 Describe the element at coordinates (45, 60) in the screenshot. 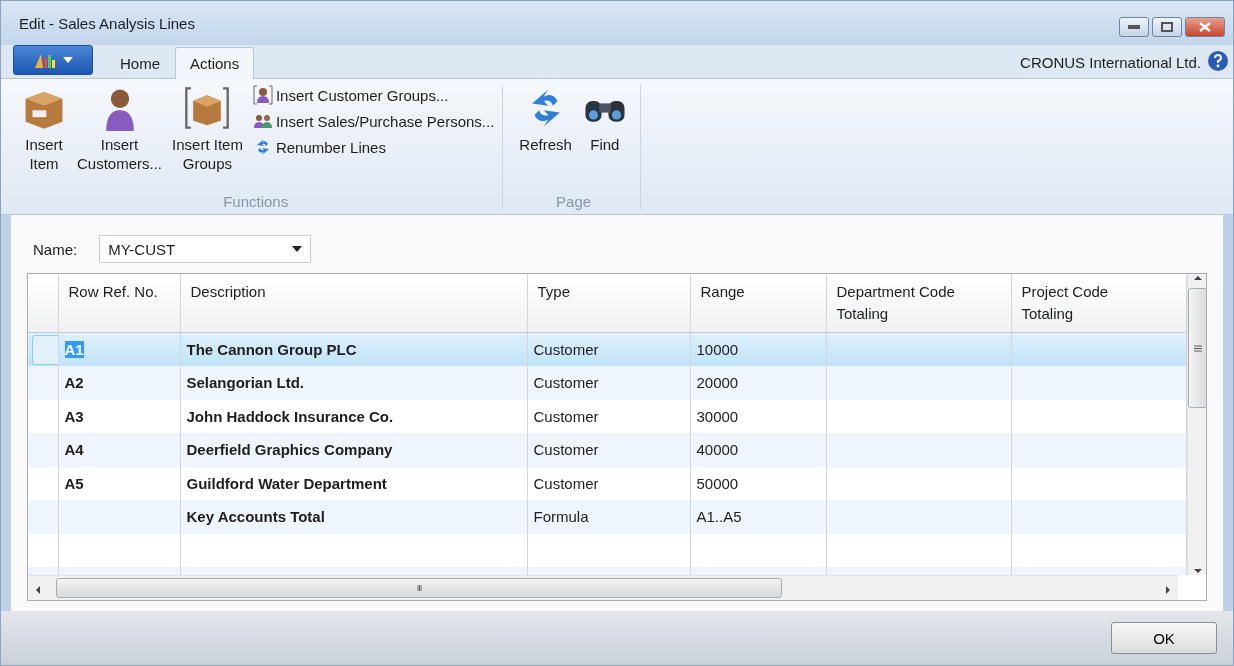

I see `bar-chart-logo-icon` at that location.